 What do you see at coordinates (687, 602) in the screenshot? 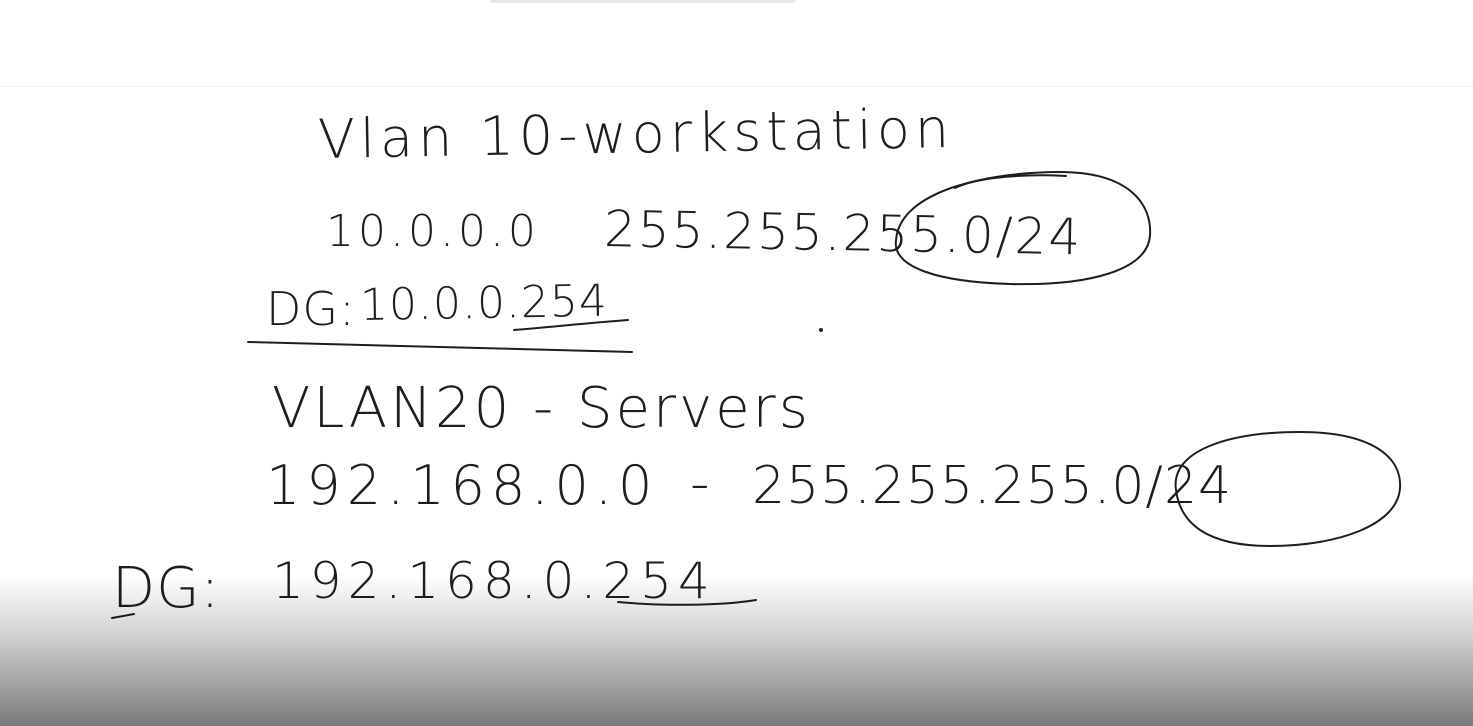
I see `vlan20-gateway-host-underline` at bounding box center [687, 602].